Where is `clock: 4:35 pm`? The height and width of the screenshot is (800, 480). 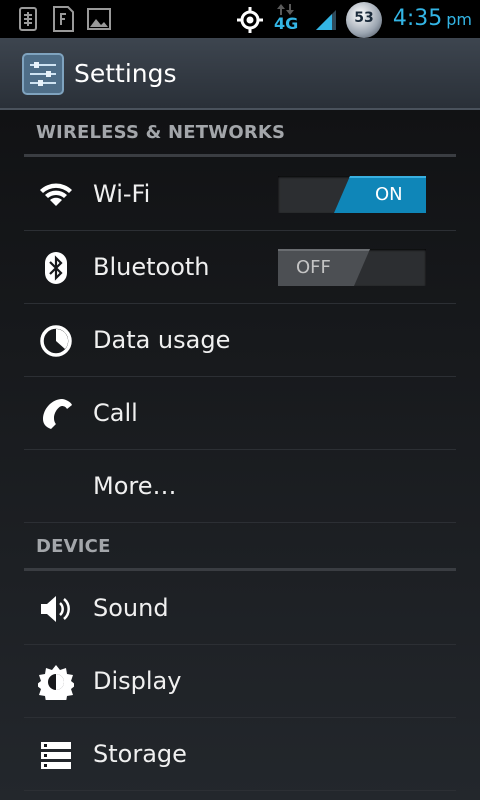 clock: 4:35 pm is located at coordinates (432, 19).